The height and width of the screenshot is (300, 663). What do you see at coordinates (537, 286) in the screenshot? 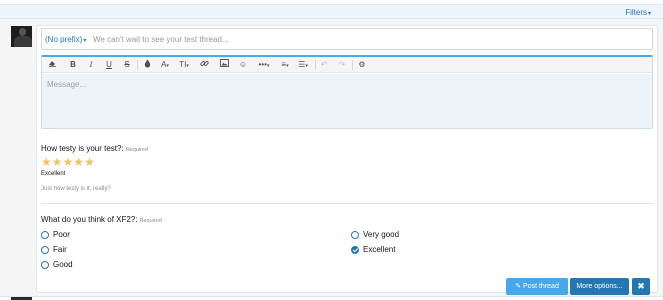
I see `post-thread-button: ✎ Post thread` at bounding box center [537, 286].